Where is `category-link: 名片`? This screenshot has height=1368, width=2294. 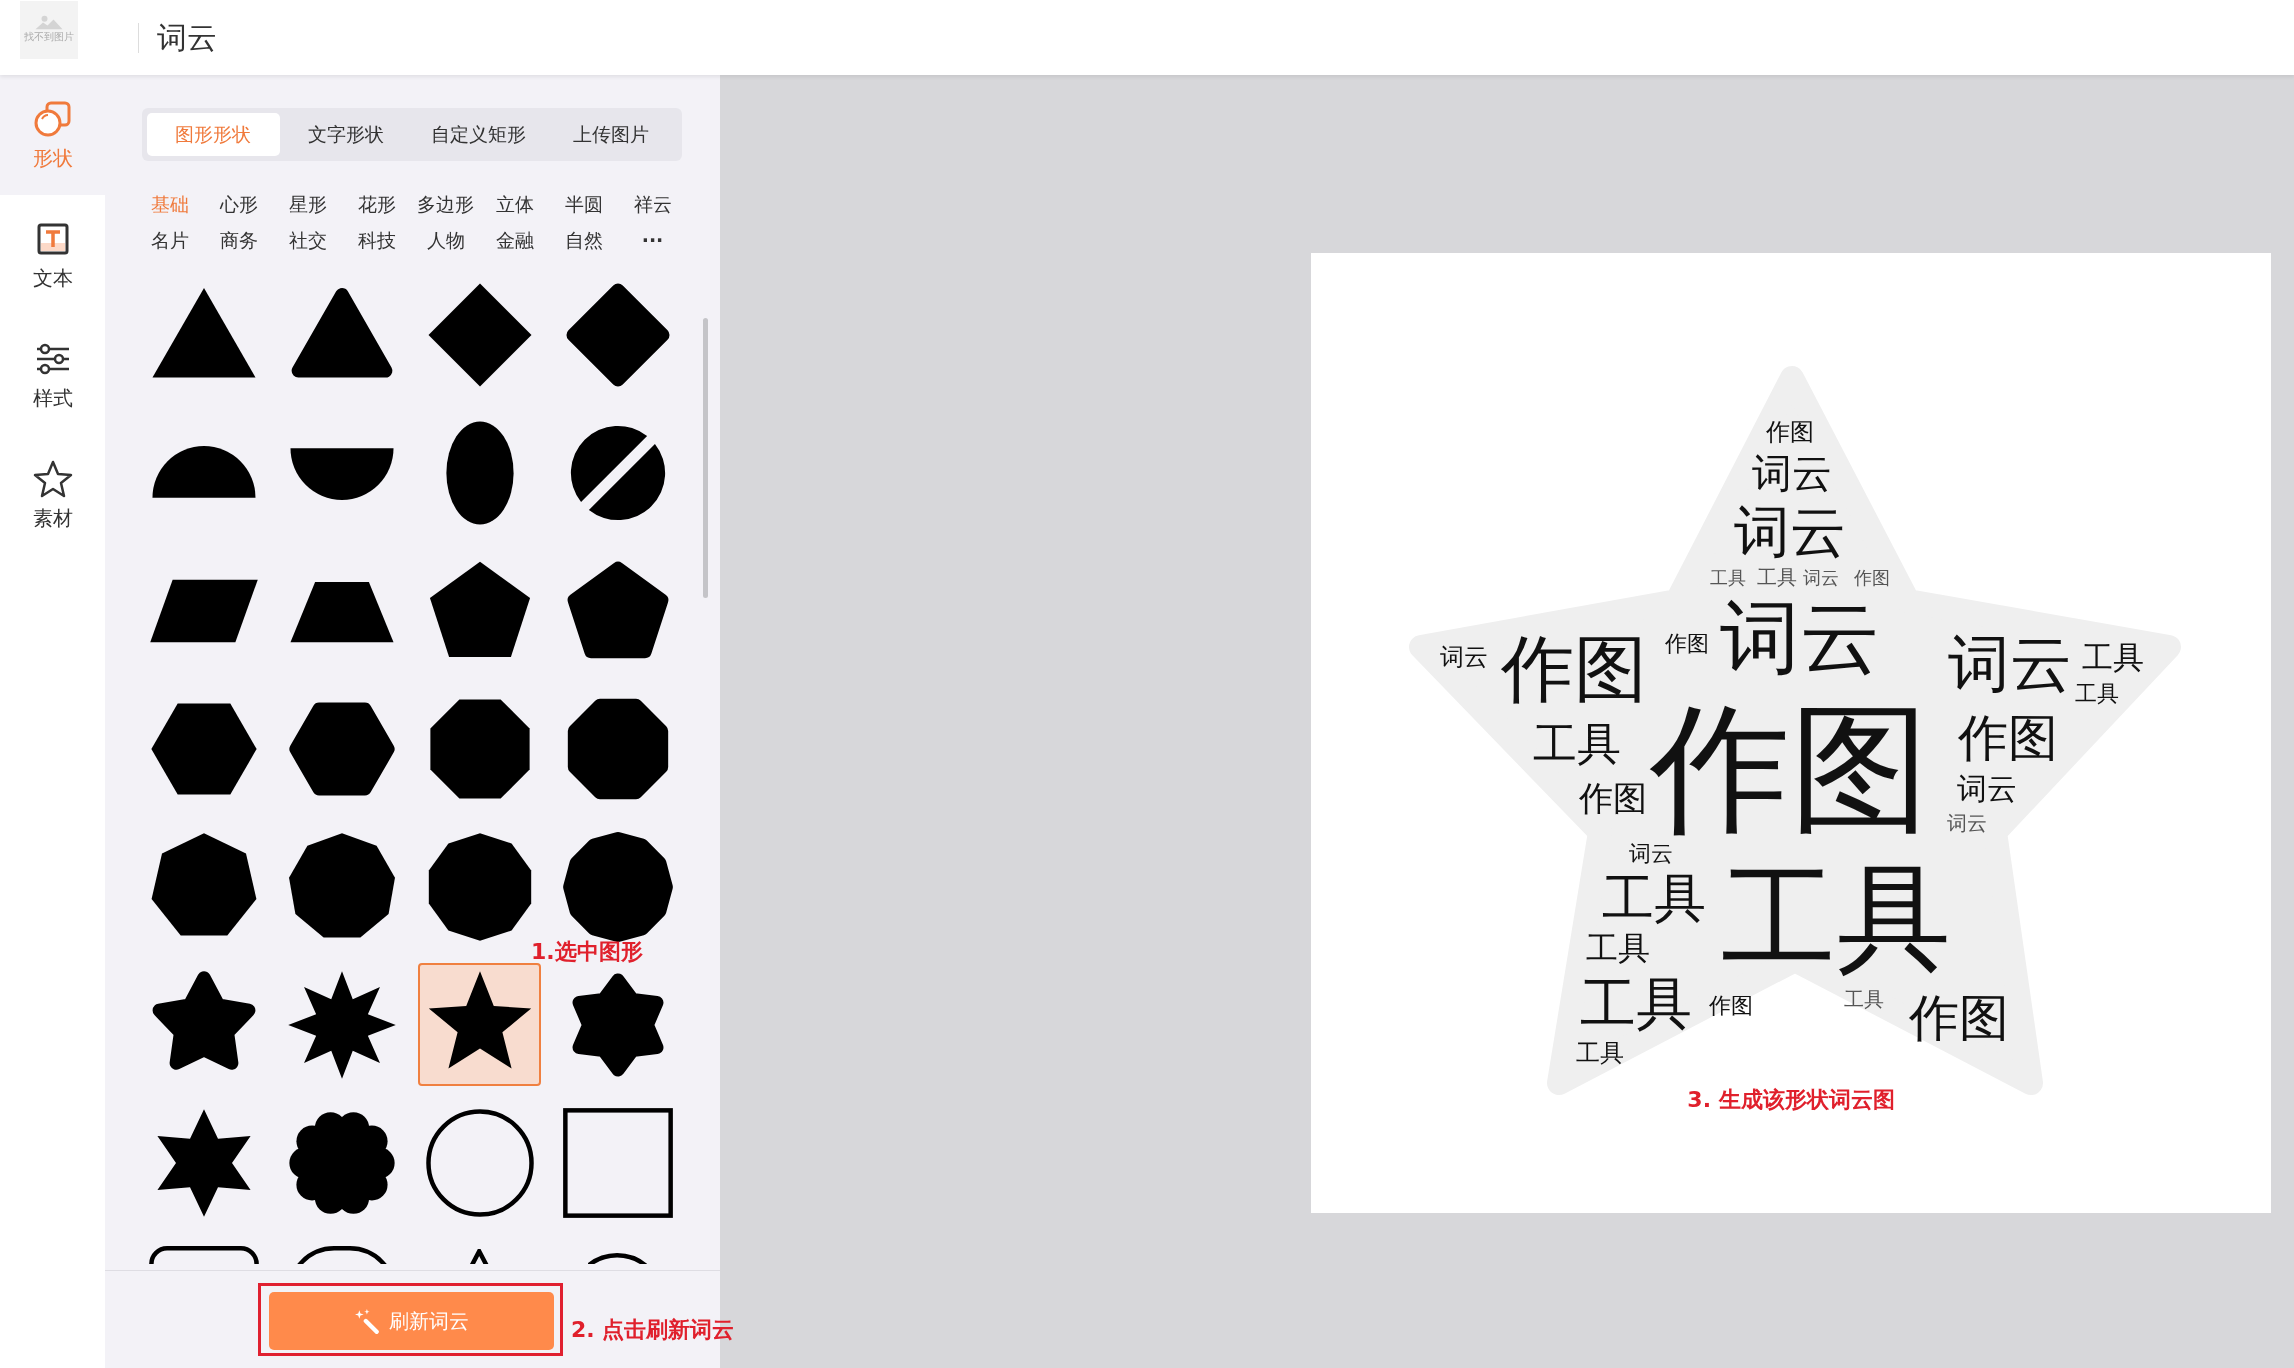
category-link: 名片 is located at coordinates (169, 240).